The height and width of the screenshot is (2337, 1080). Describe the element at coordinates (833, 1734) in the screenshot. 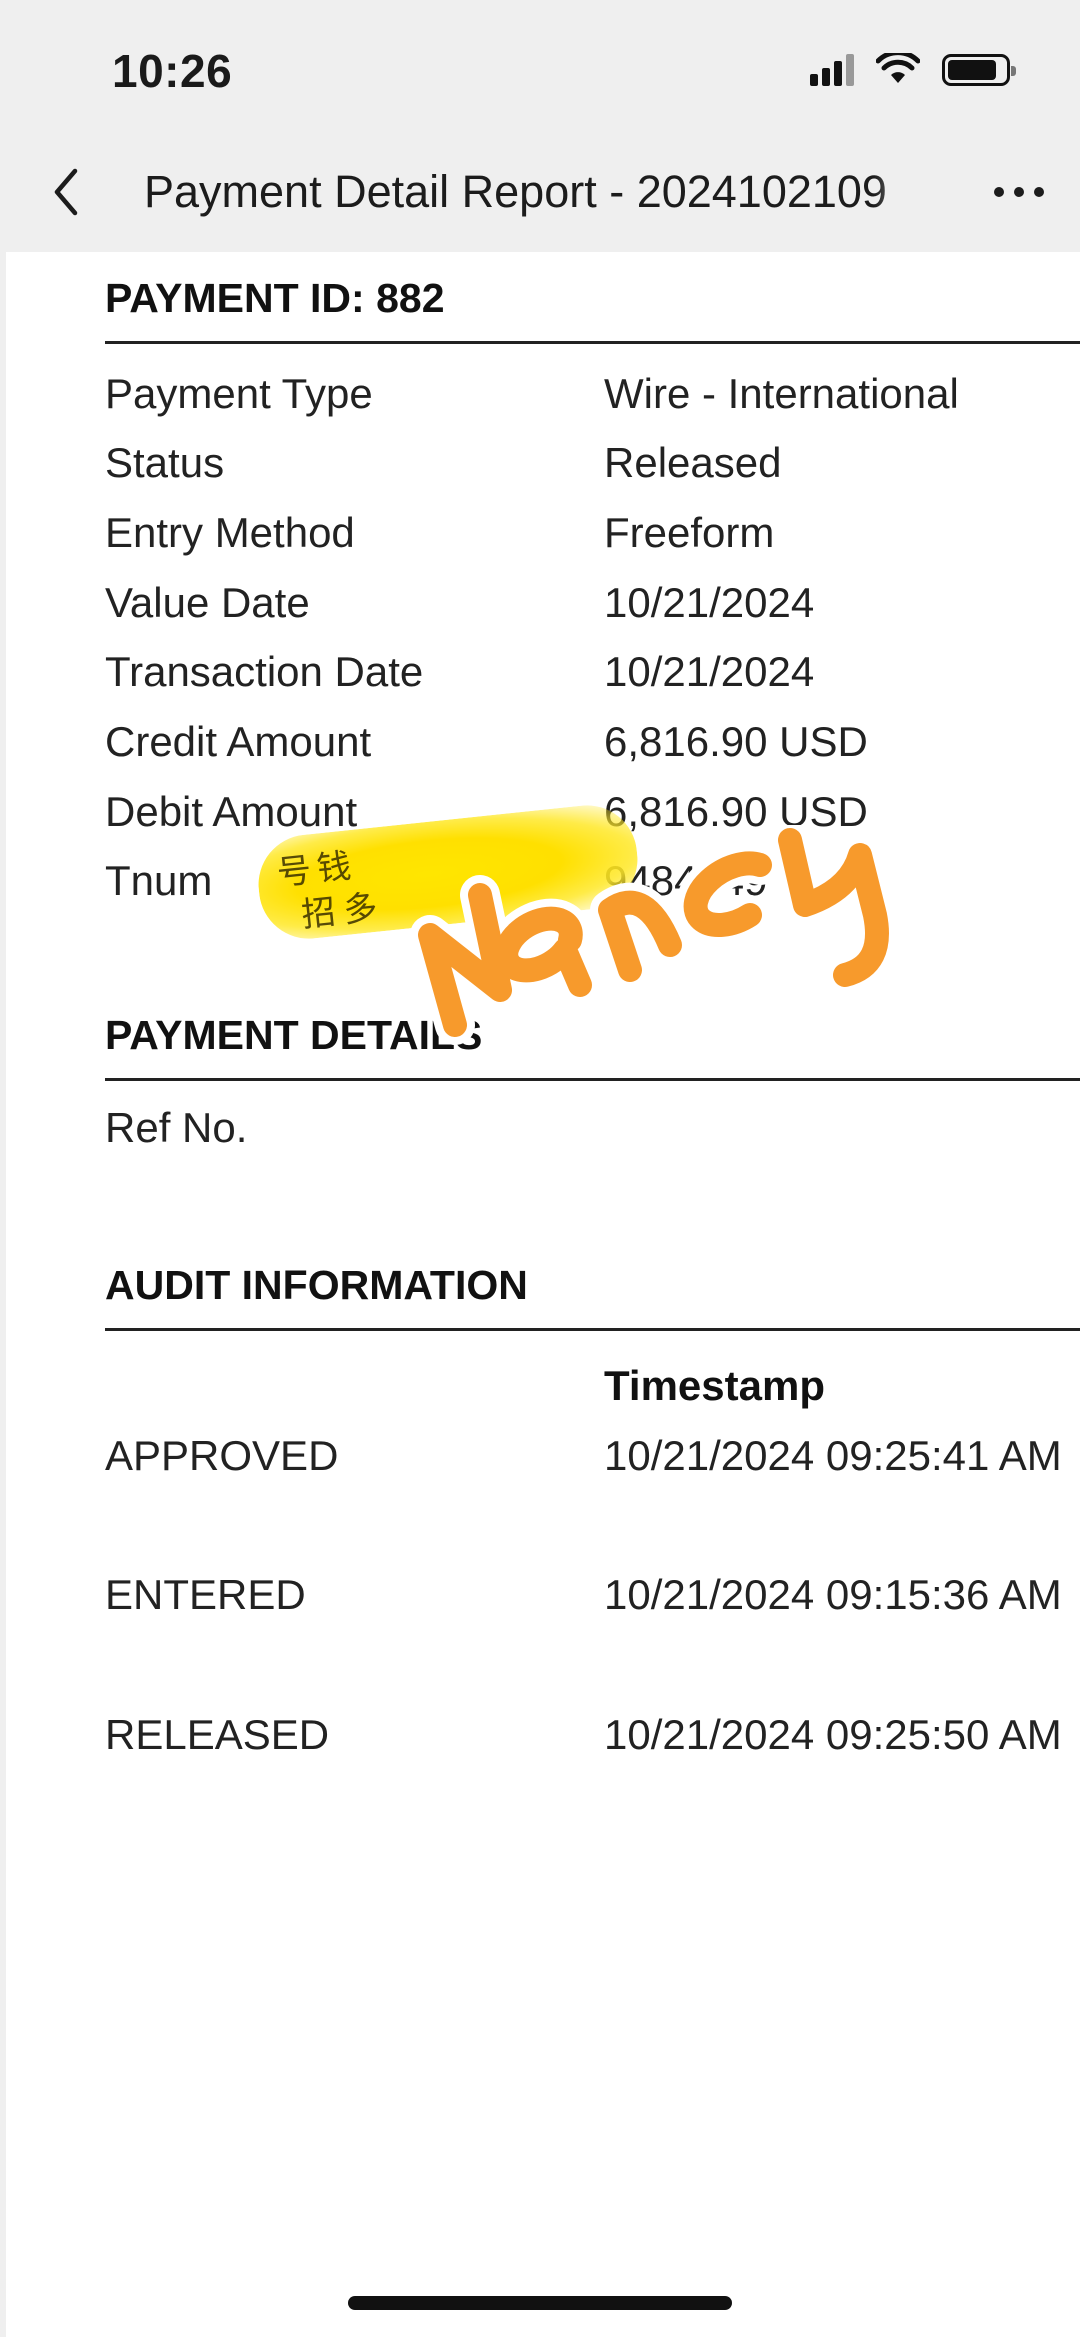

I see `audit-timestamp: 10/21/2024 09:25:50 AM` at that location.